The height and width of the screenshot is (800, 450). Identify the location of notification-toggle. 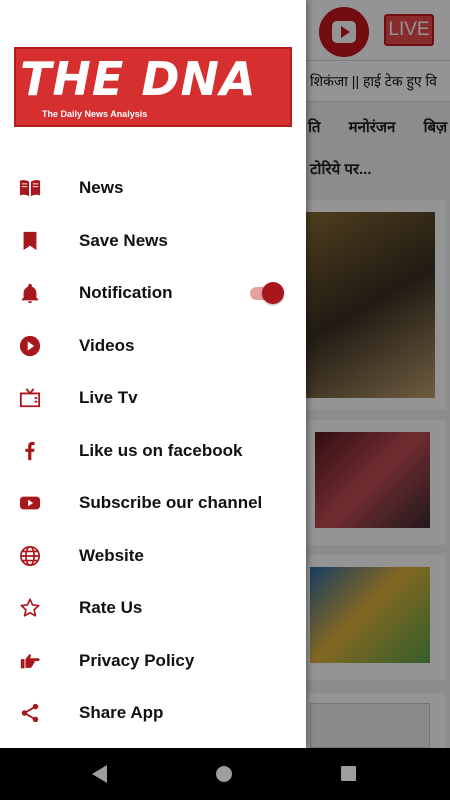
(267, 293).